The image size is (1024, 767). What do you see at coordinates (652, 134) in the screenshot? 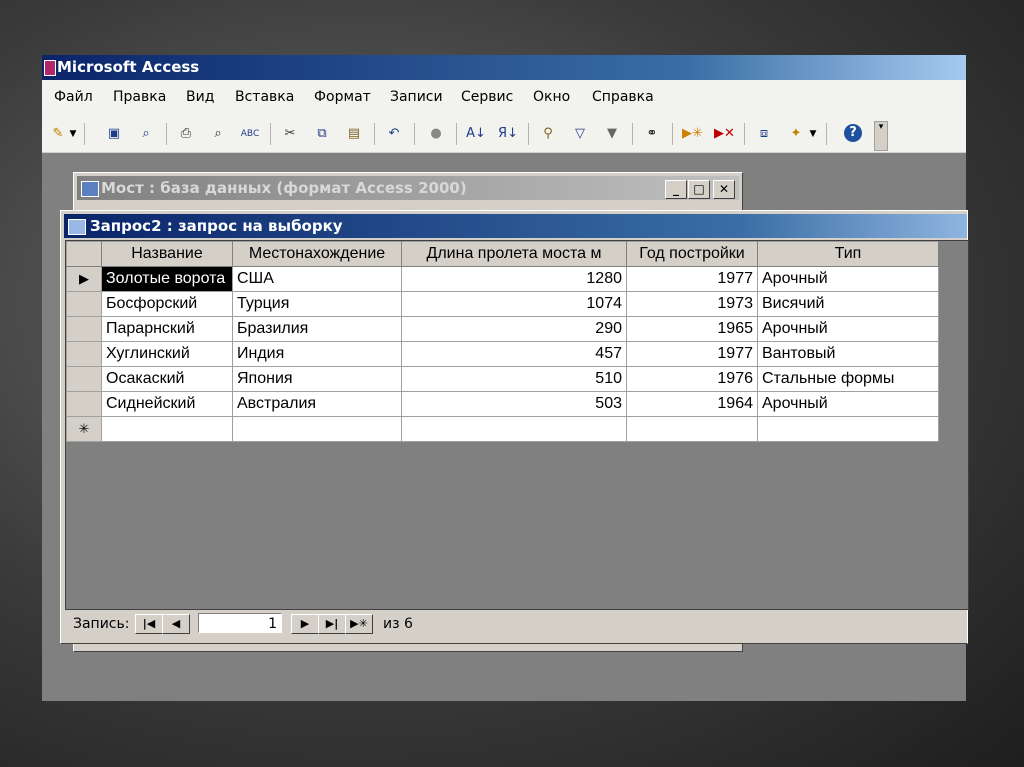
I see `find-icon: ⚭` at bounding box center [652, 134].